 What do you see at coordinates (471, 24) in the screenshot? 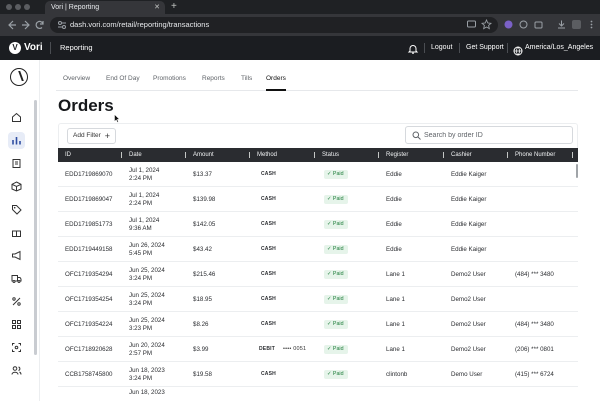
I see `cast-icon` at bounding box center [471, 24].